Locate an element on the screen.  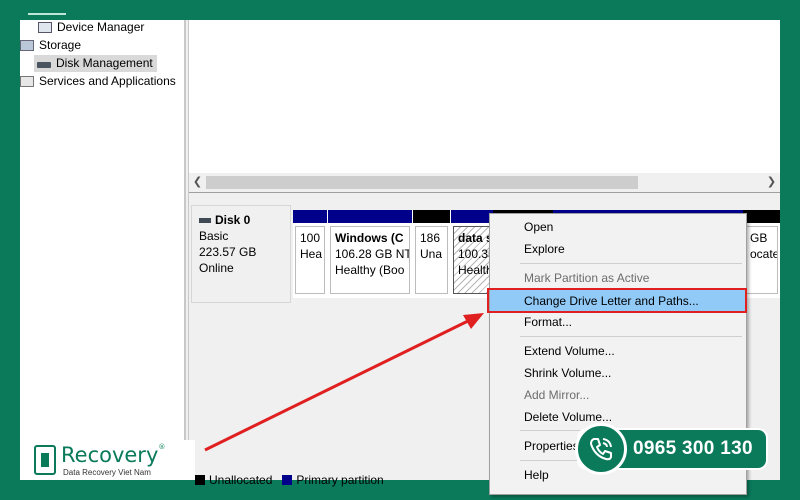
partition-body: GB ocate is located at coordinates (761, 260).